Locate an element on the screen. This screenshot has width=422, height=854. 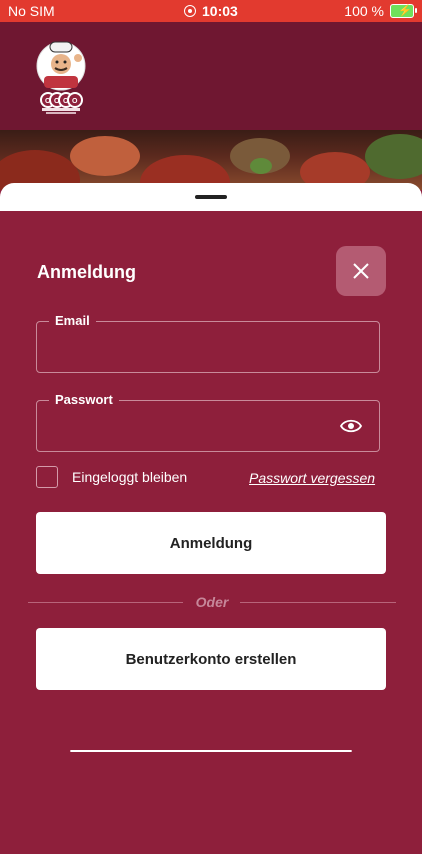
battery-indicator: 100 % ⚡ is located at coordinates (380, 11).